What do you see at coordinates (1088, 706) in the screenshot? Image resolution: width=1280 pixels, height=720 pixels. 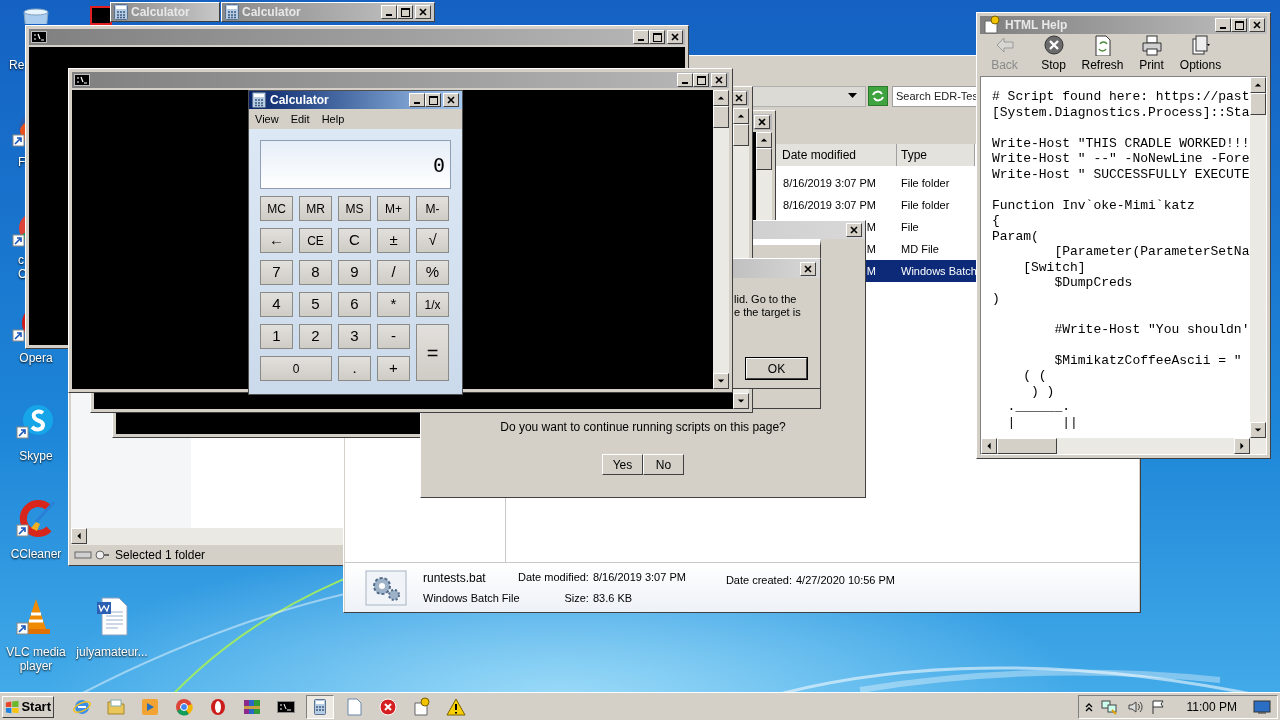 I see `chevron-up-icon` at bounding box center [1088, 706].